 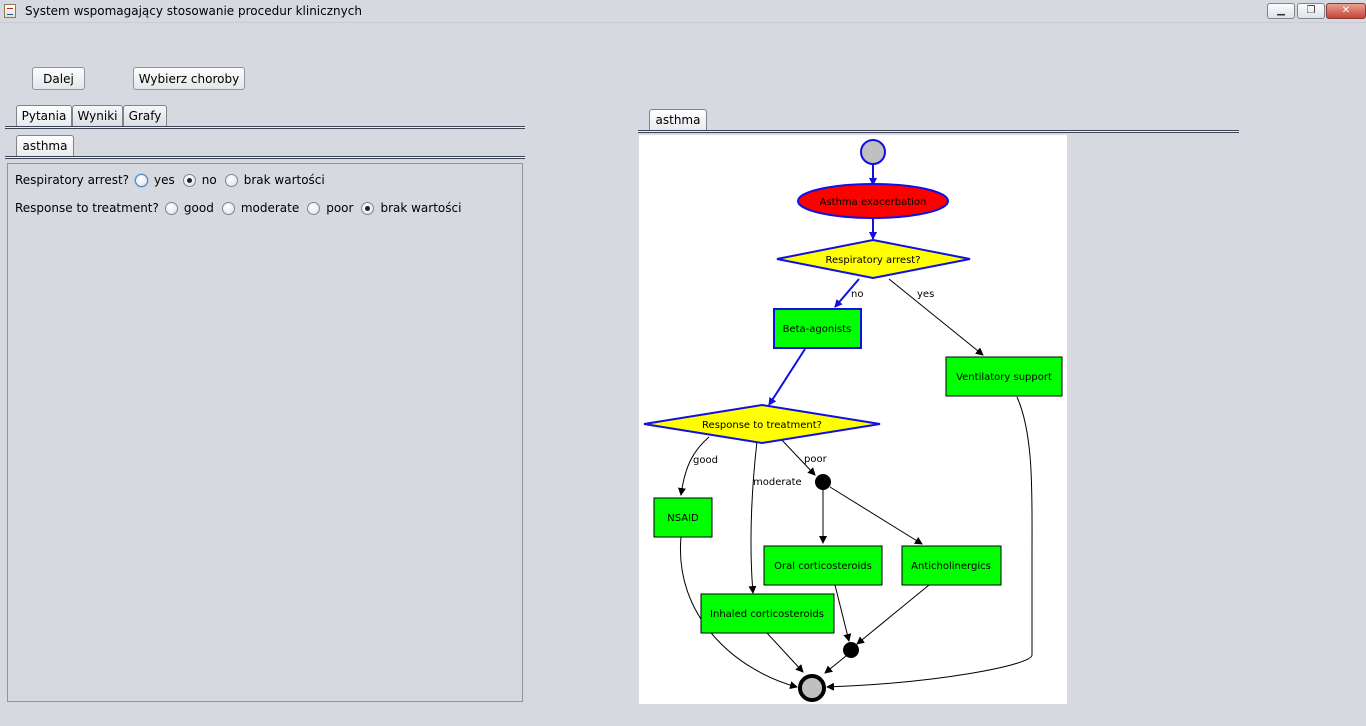 What do you see at coordinates (1311, 11) in the screenshot?
I see `maximize-button: ❐` at bounding box center [1311, 11].